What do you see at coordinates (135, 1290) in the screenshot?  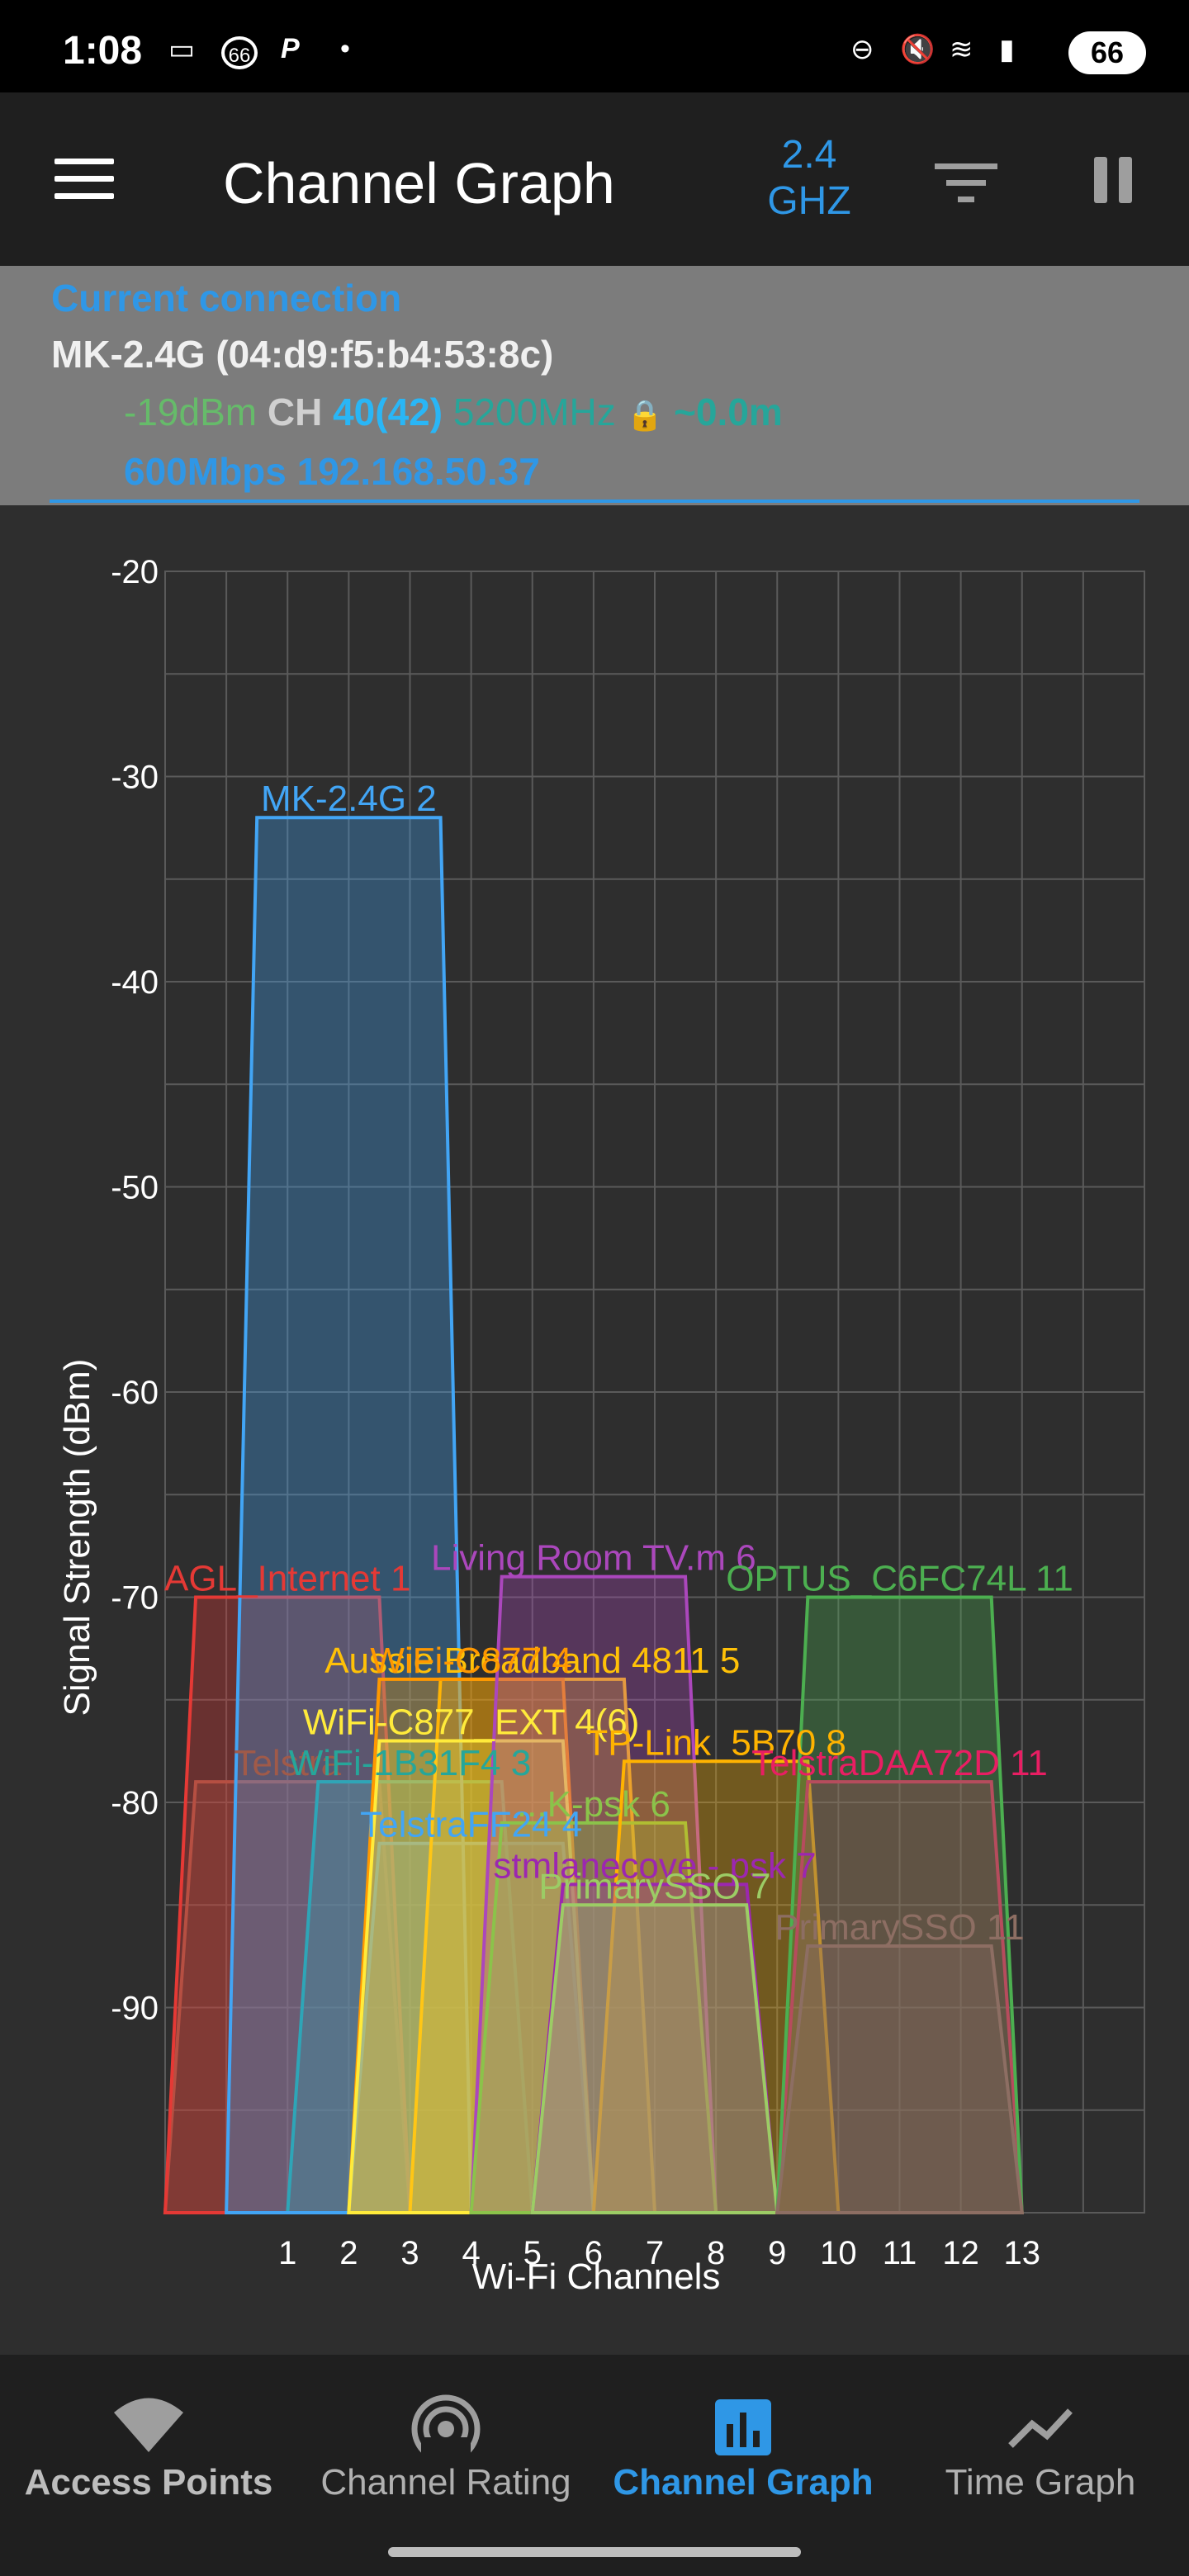 I see `chart-y-ticks: -20 -30 -40 -50 -60 -70 -80 -90` at bounding box center [135, 1290].